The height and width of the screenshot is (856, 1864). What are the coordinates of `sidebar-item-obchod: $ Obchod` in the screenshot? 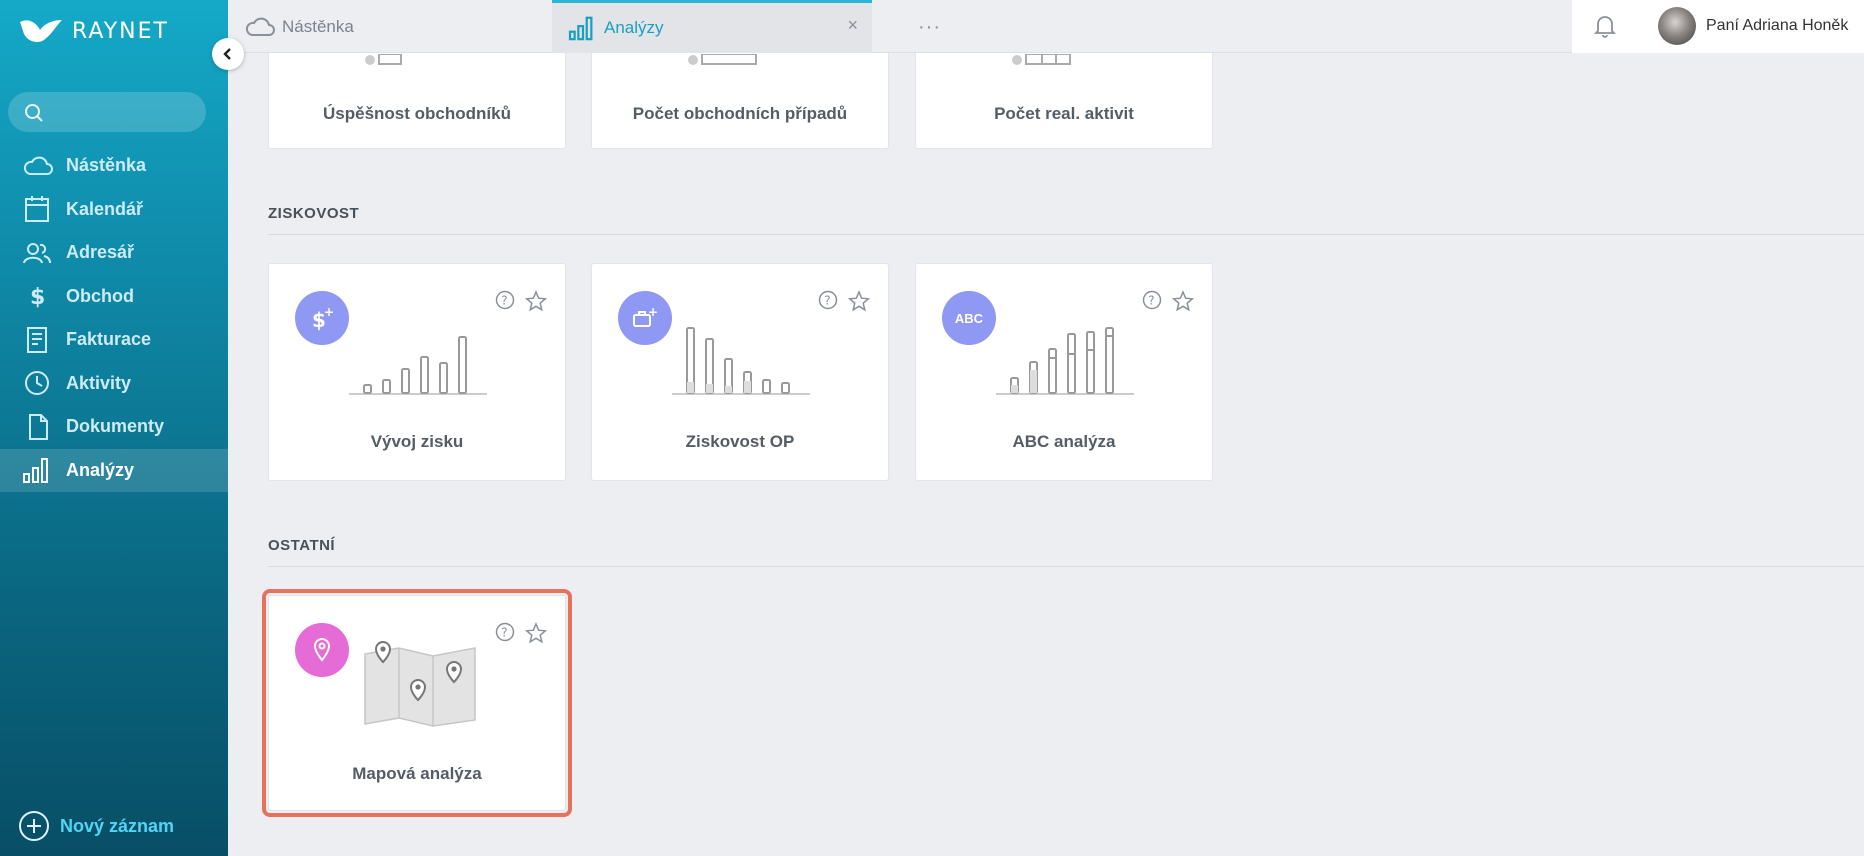 It's located at (114, 297).